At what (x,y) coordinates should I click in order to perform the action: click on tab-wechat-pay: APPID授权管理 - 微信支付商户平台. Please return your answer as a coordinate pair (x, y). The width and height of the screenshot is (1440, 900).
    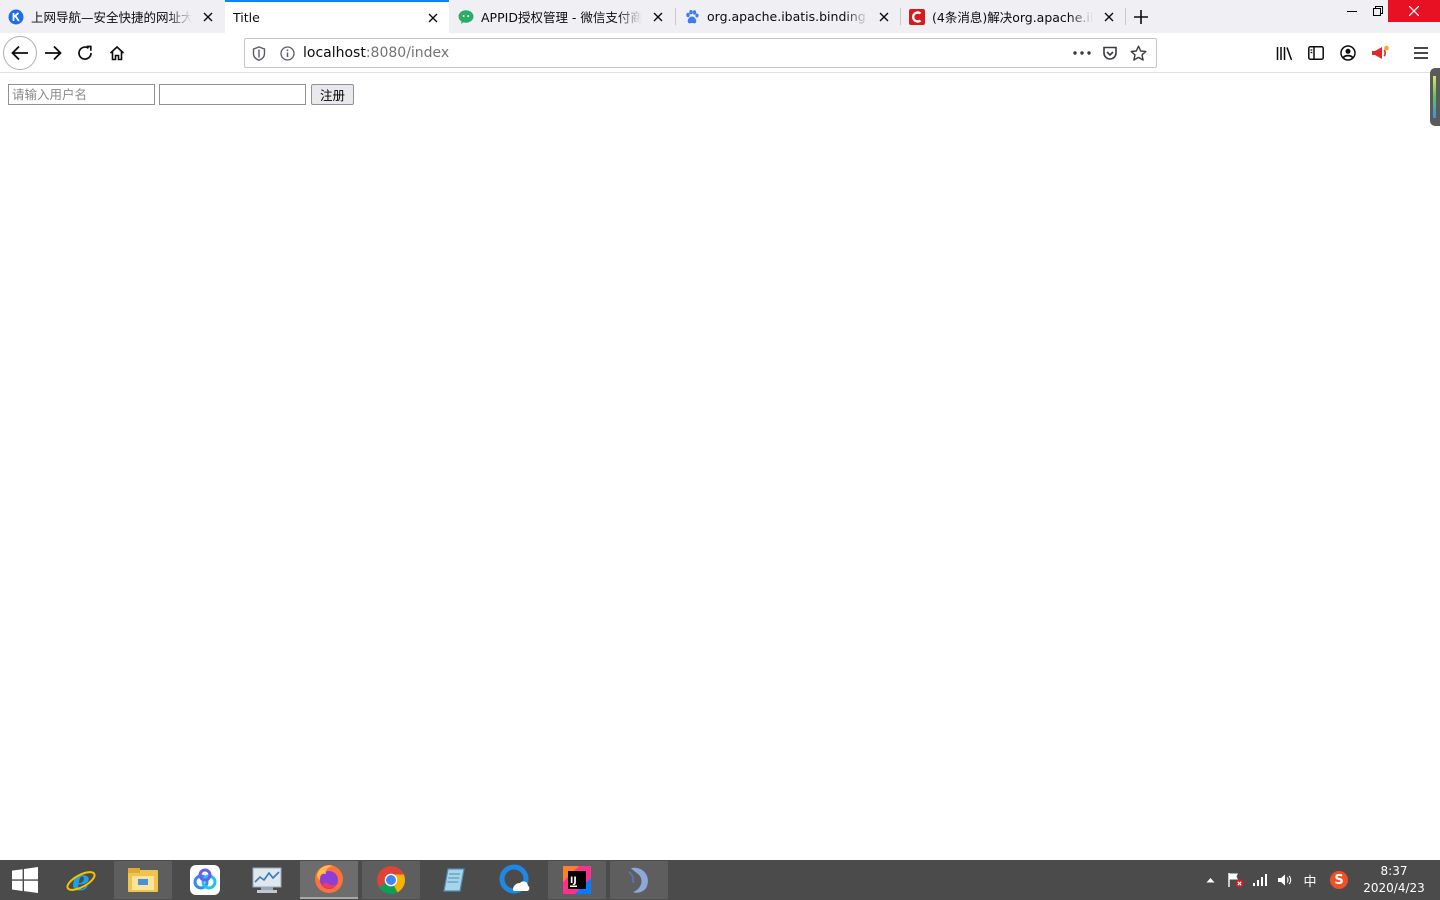
    Looking at the image, I should click on (562, 16).